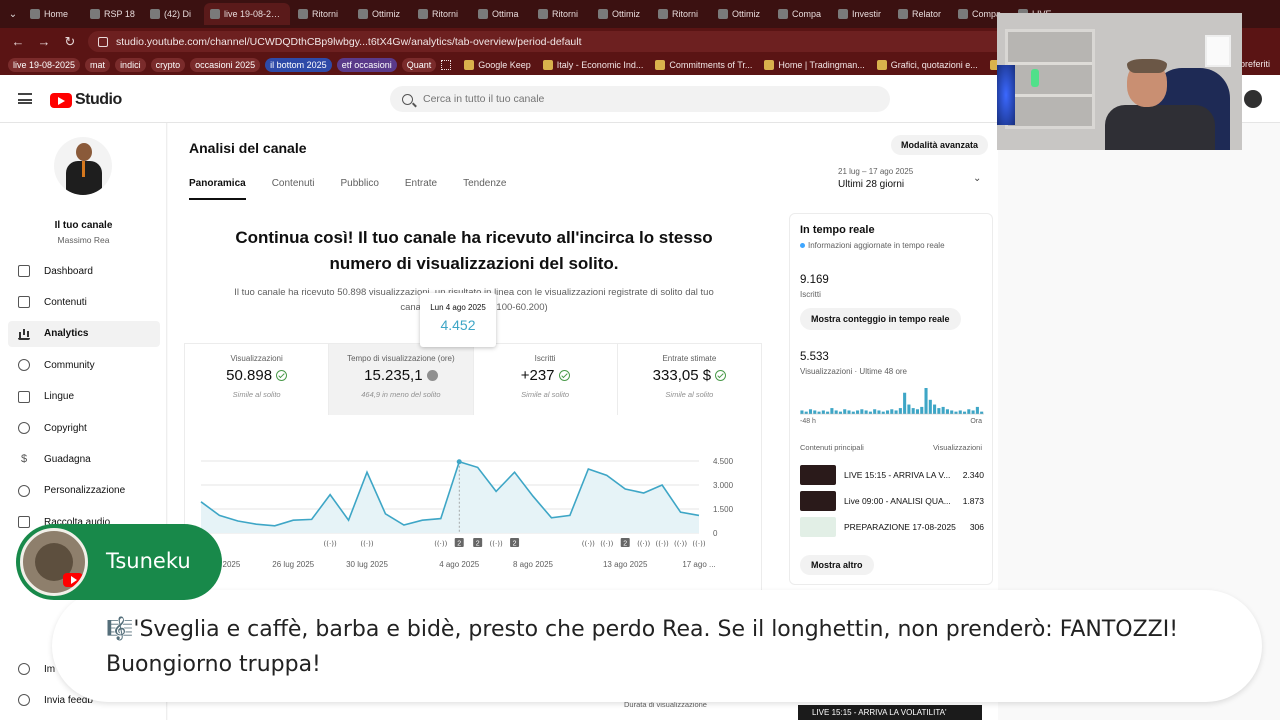  What do you see at coordinates (366, 65) in the screenshot?
I see `bookmark-folder-chip: etf occasioni` at bounding box center [366, 65].